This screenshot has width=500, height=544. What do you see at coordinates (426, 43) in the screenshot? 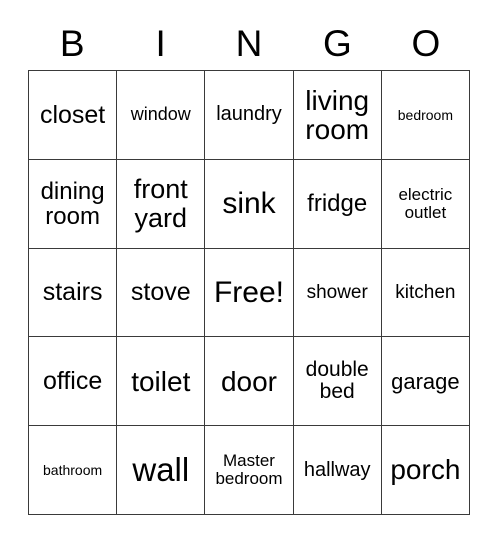
I see `bingo-header-letter-o: O` at bounding box center [426, 43].